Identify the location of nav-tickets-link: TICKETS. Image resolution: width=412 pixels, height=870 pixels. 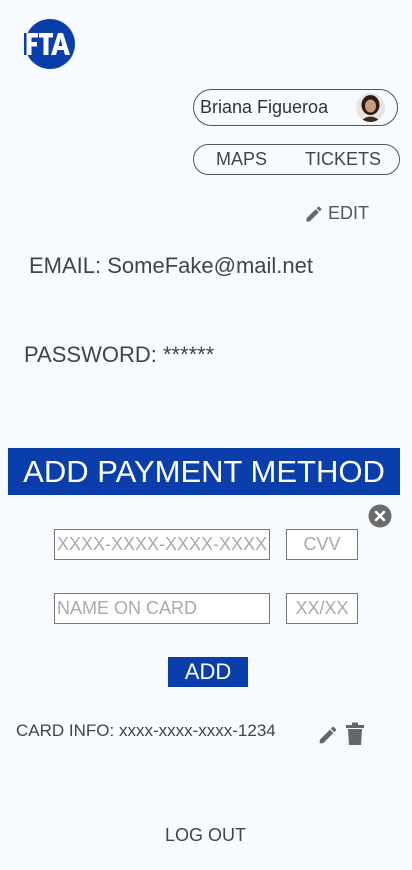
(343, 159).